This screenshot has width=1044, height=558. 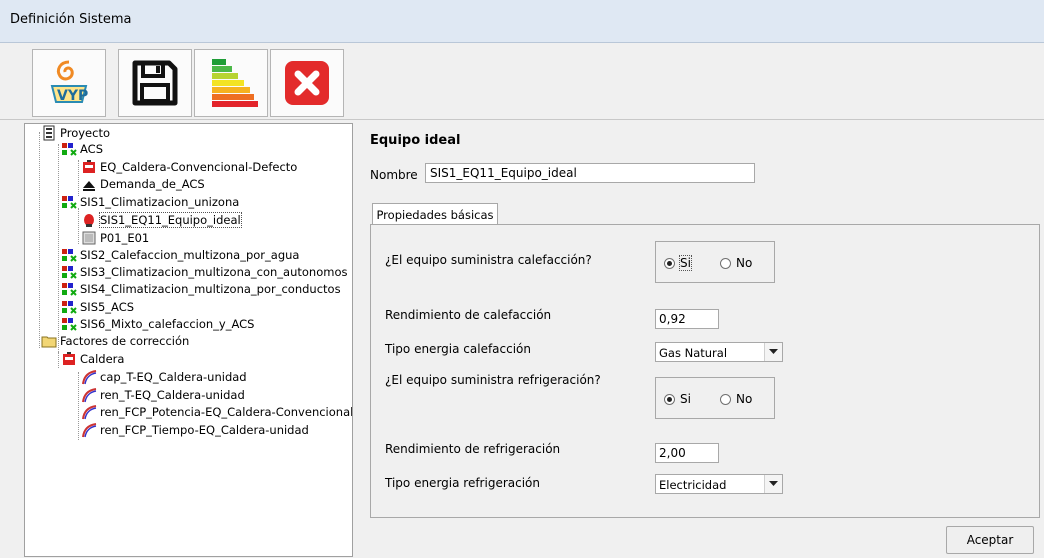 I want to click on tree-item-sis2: SIS2_Calefaccion_multizona_por_agua, so click(x=180, y=255).